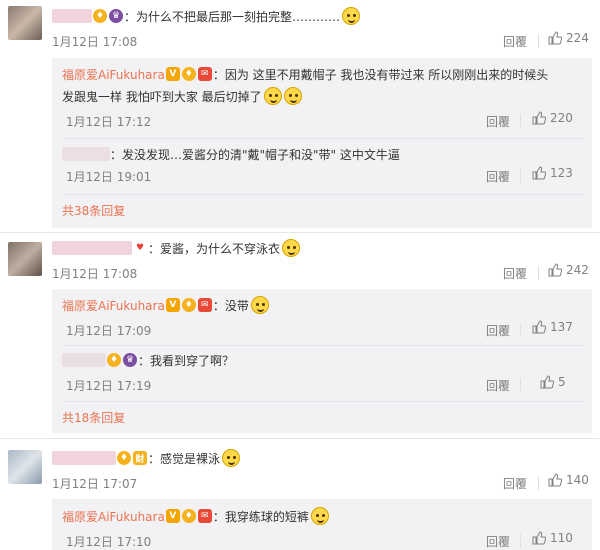  I want to click on like-button: 140, so click(568, 480).